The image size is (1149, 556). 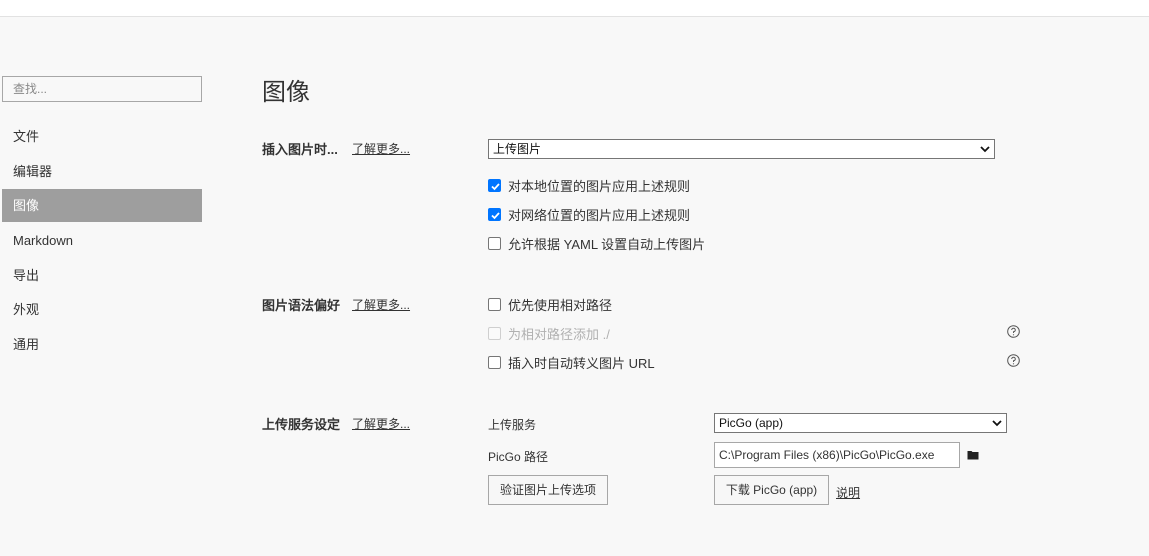 What do you see at coordinates (771, 490) in the screenshot?
I see `download-picgo-button: 下载 PicGo (app)` at bounding box center [771, 490].